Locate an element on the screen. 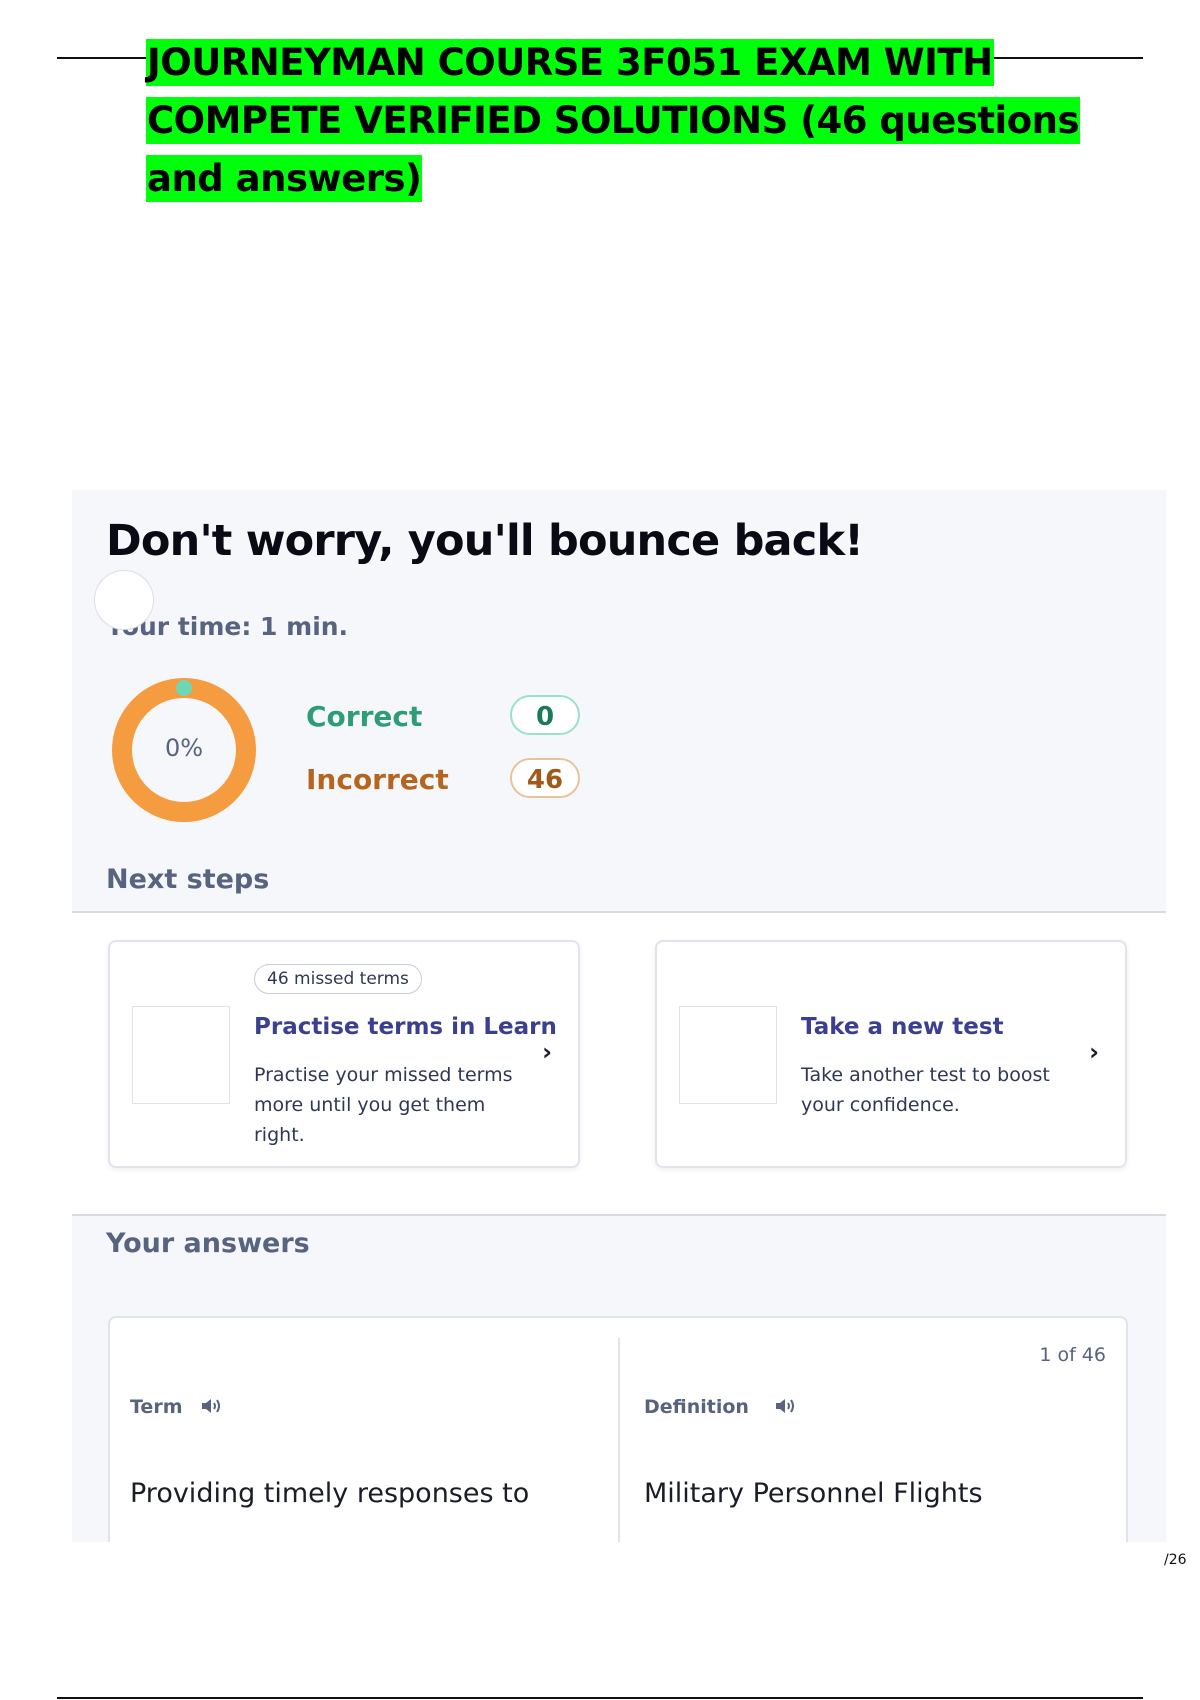 The height and width of the screenshot is (1700, 1200). overlay-circle is located at coordinates (124, 600).